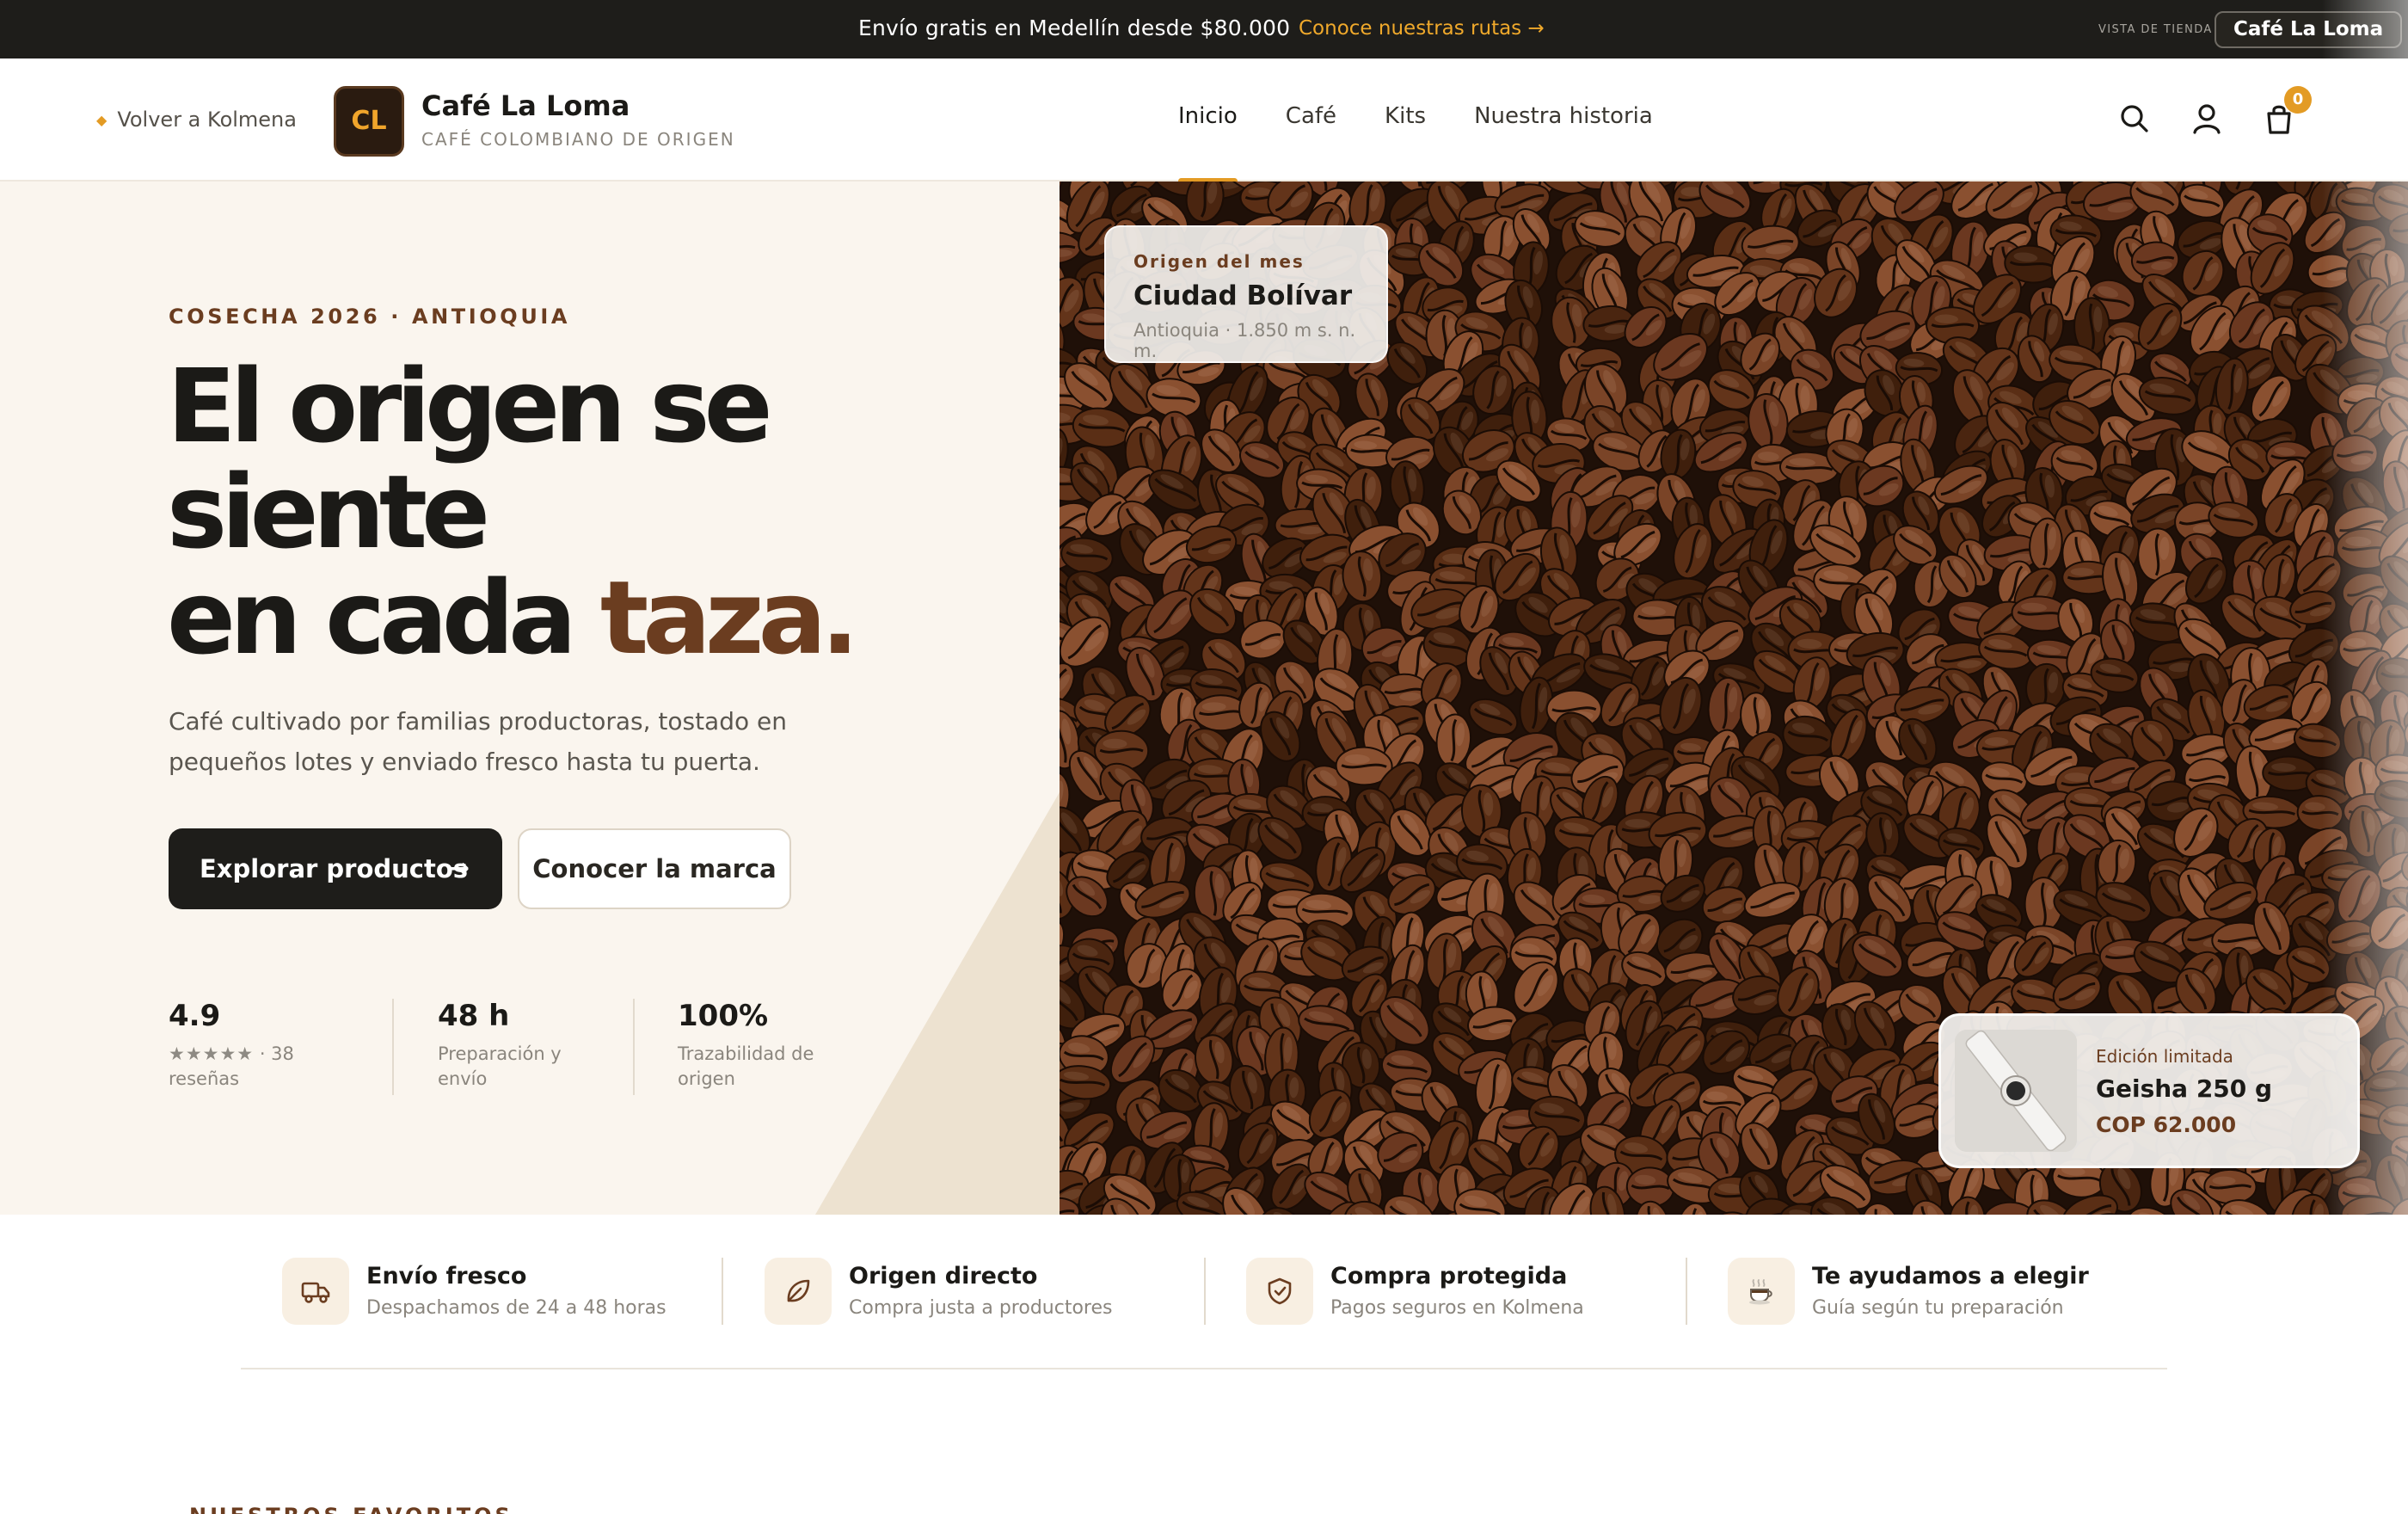  Describe the element at coordinates (2308, 30) in the screenshot. I see `store-switcher-button: Café La Loma` at that location.